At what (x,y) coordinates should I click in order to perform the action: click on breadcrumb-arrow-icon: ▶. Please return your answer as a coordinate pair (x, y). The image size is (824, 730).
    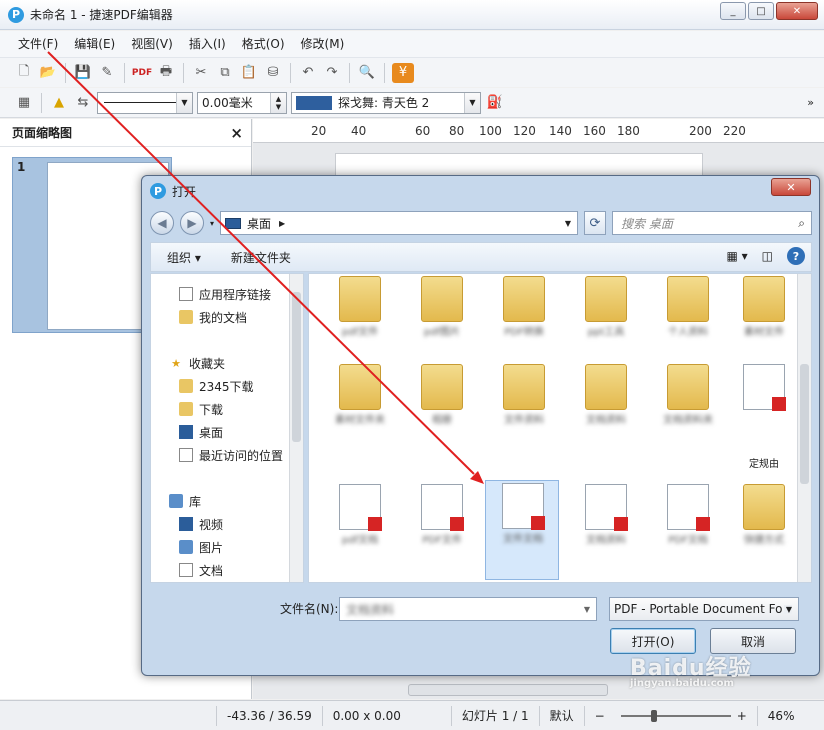
    Looking at the image, I should click on (282, 223).